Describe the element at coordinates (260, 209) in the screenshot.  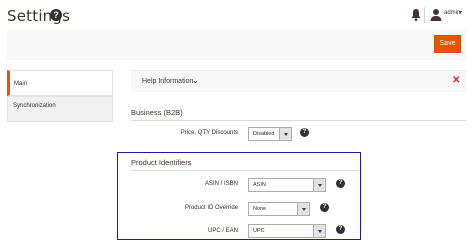
I see `select-value: None` at that location.